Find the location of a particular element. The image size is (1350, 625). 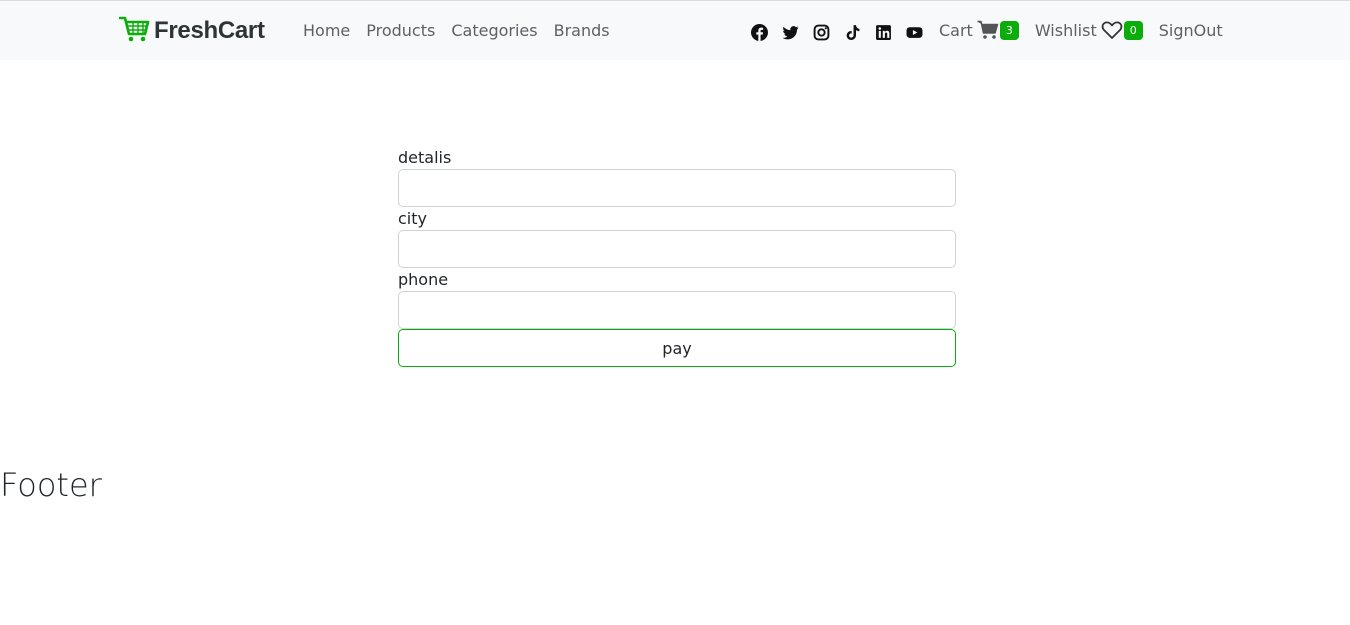

social-links is located at coordinates (843, 32).